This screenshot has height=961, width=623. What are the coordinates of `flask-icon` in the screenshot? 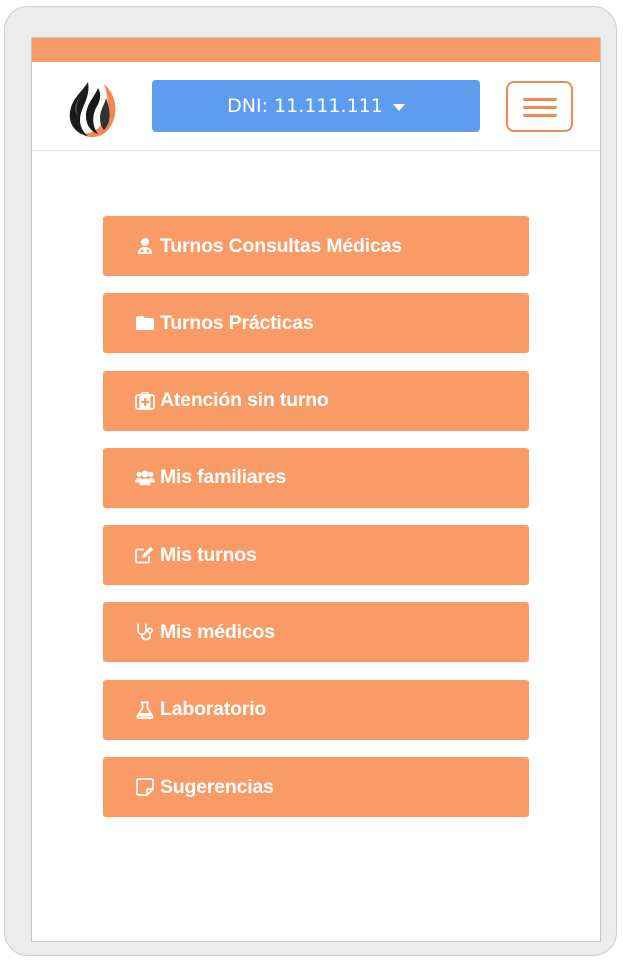 It's located at (145, 710).